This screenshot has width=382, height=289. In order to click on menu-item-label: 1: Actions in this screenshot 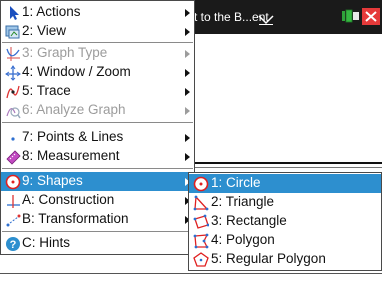, I will do `click(51, 11)`.